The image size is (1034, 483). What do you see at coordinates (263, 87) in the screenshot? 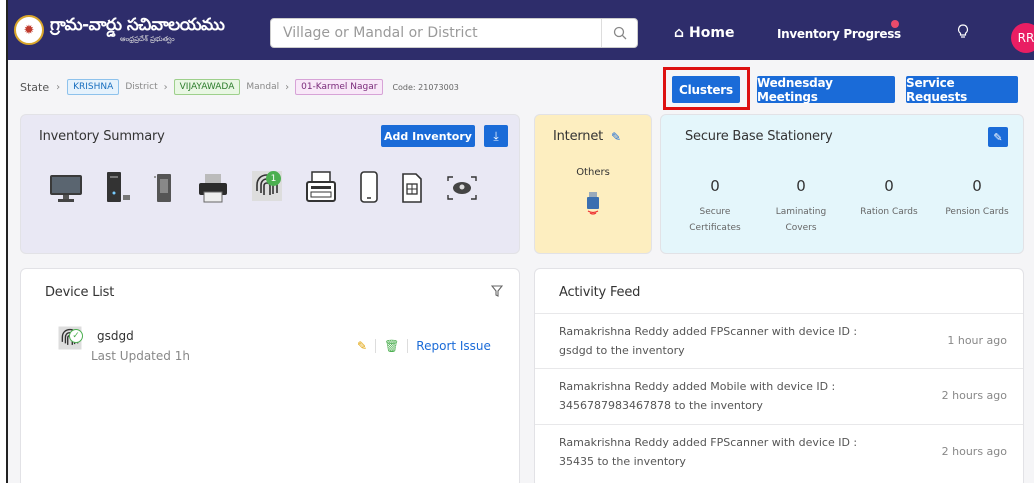
I see `breadcrumb-mandal-label: Mandal` at bounding box center [263, 87].